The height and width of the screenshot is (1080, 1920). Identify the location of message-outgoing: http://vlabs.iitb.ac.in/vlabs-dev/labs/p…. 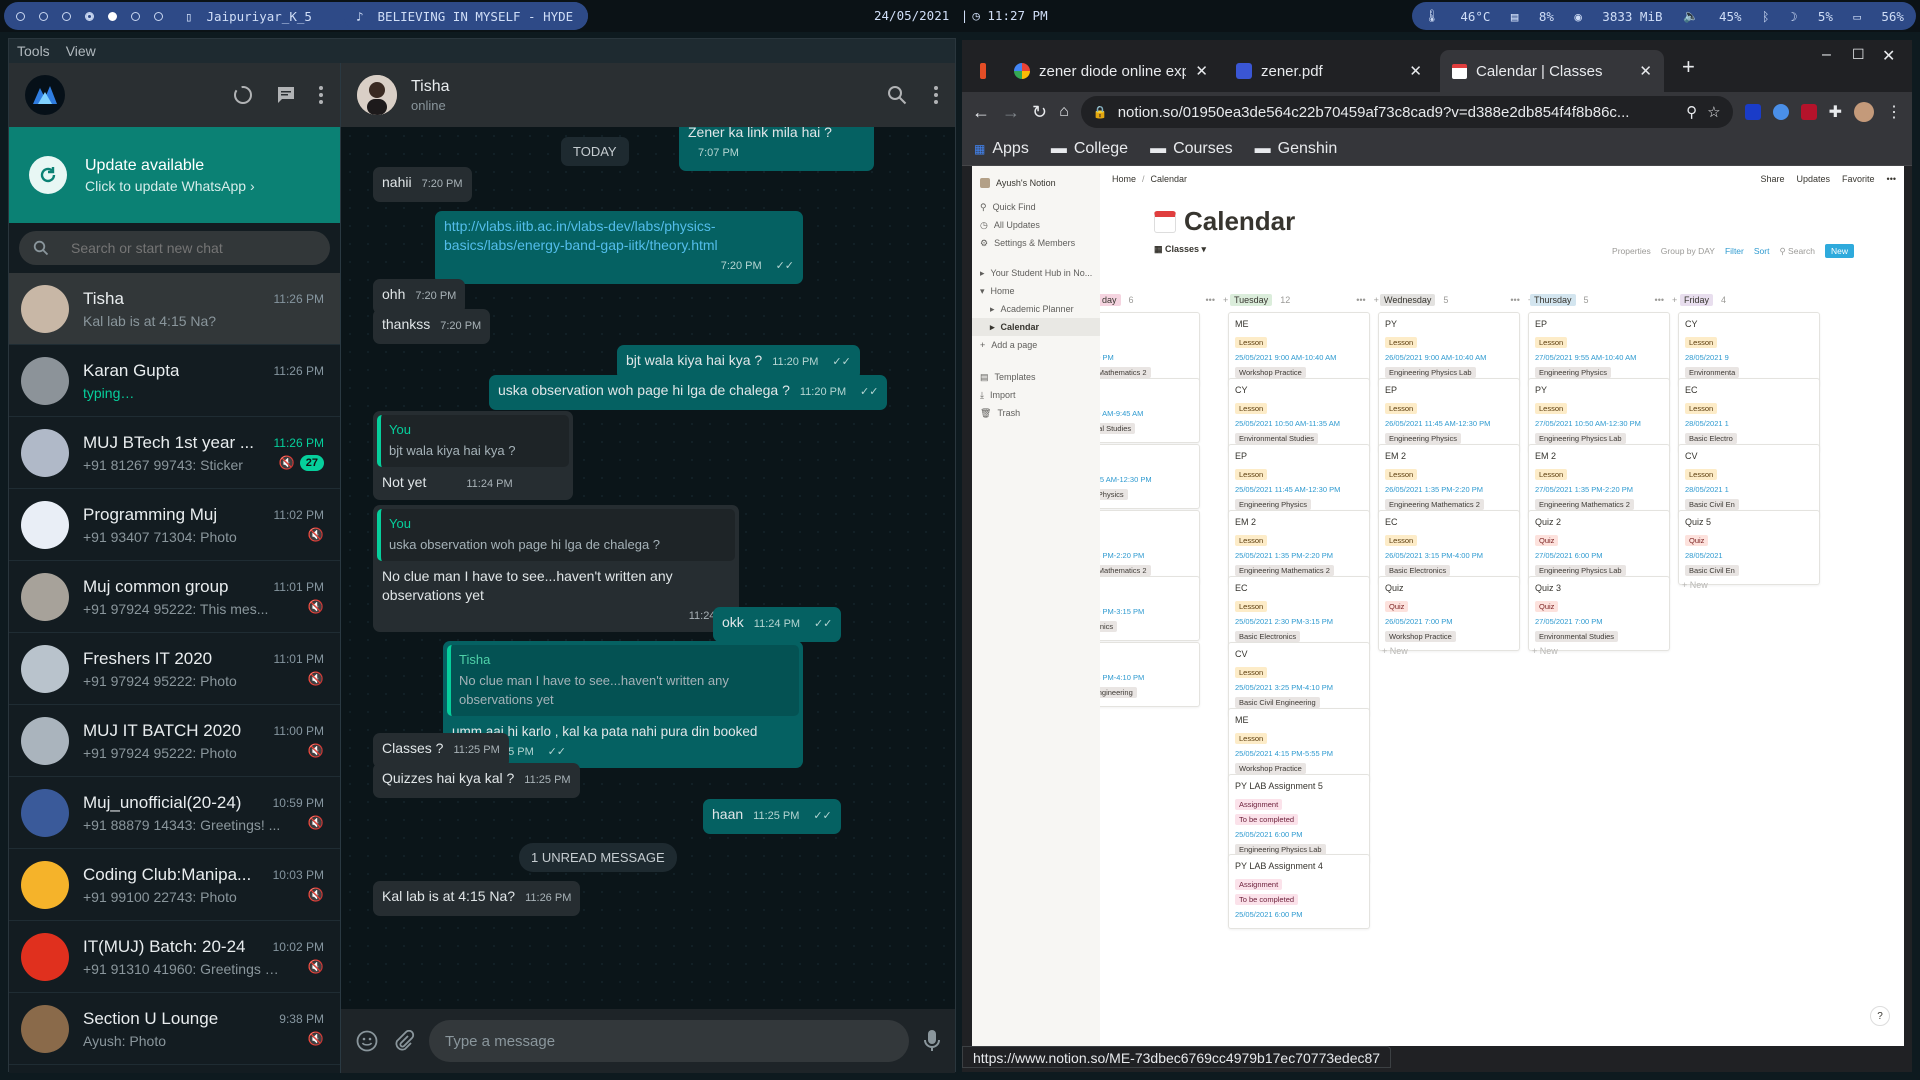
(619, 247).